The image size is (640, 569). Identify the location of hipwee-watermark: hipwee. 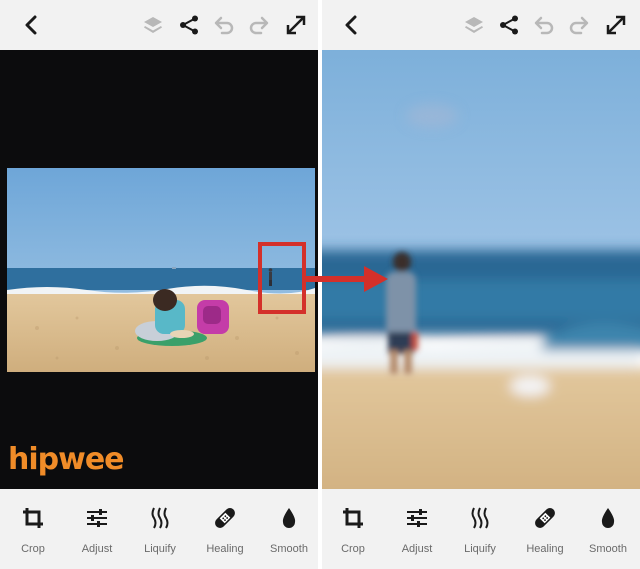
(66, 459).